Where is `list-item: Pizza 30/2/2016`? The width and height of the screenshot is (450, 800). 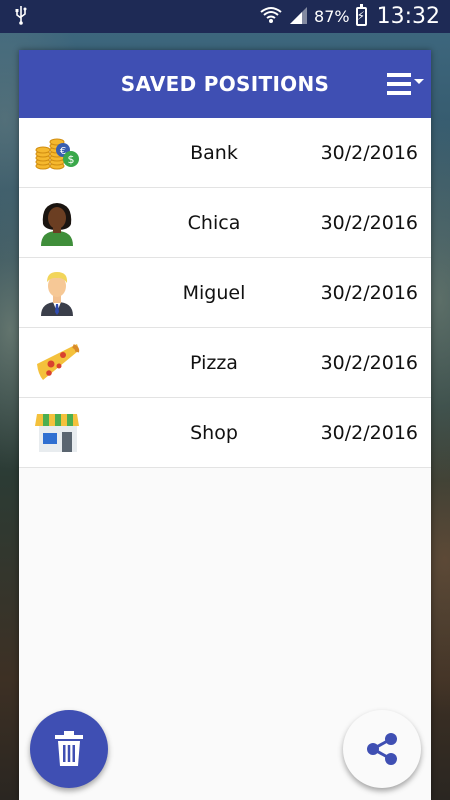 list-item: Pizza 30/2/2016 is located at coordinates (225, 363).